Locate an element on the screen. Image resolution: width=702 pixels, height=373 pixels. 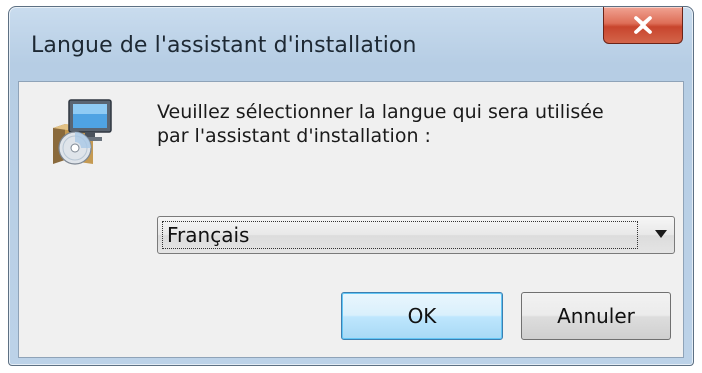
close-button is located at coordinates (643, 25).